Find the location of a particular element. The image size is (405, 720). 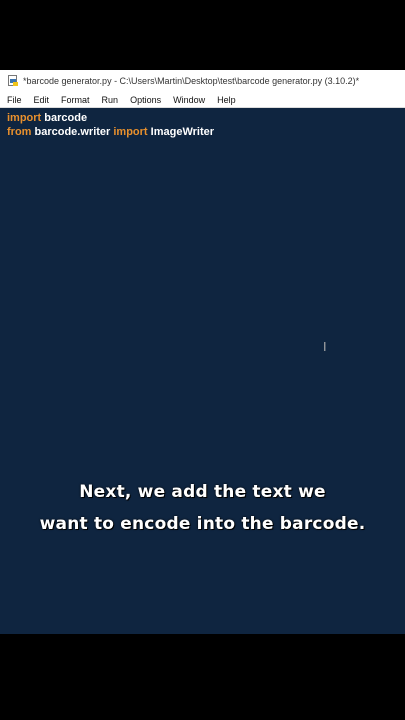

code-line-2: from barcode.writer import ImageWriter is located at coordinates (110, 132).